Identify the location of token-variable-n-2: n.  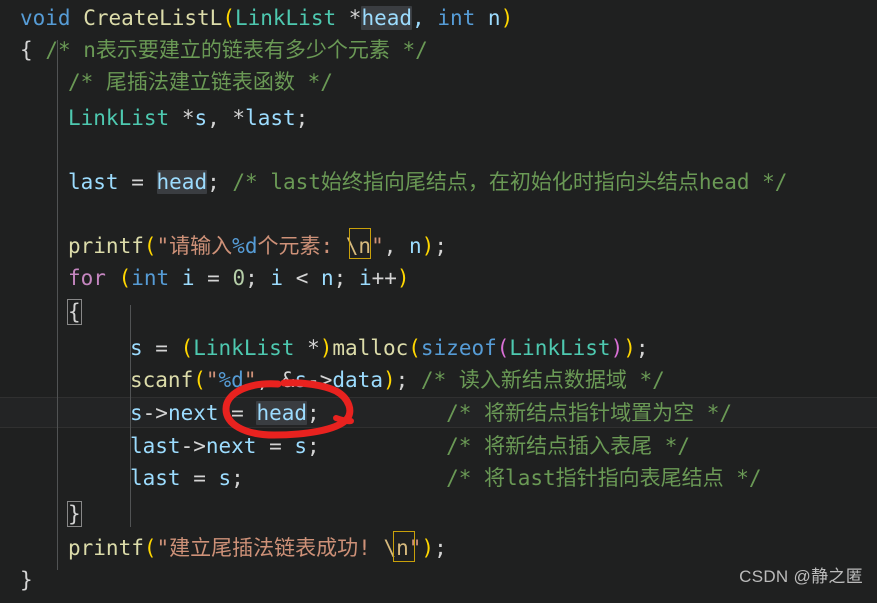
(415, 246).